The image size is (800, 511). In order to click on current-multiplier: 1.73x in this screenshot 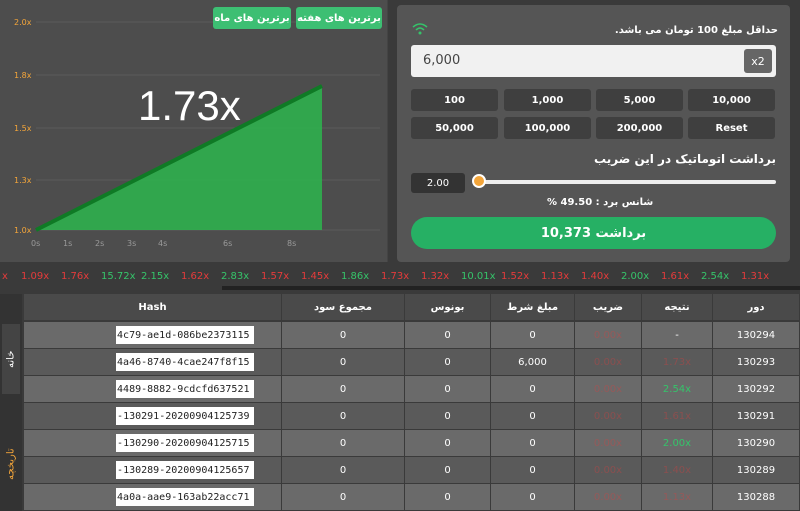, I will do `click(189, 105)`.